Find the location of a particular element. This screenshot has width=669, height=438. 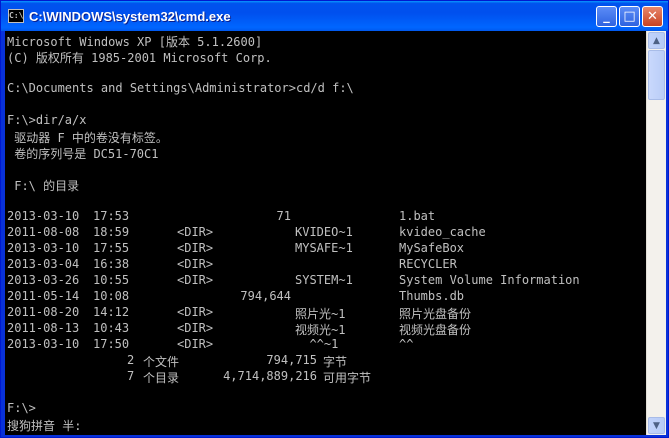

file-bytes-unit: 字节 is located at coordinates (335, 362).